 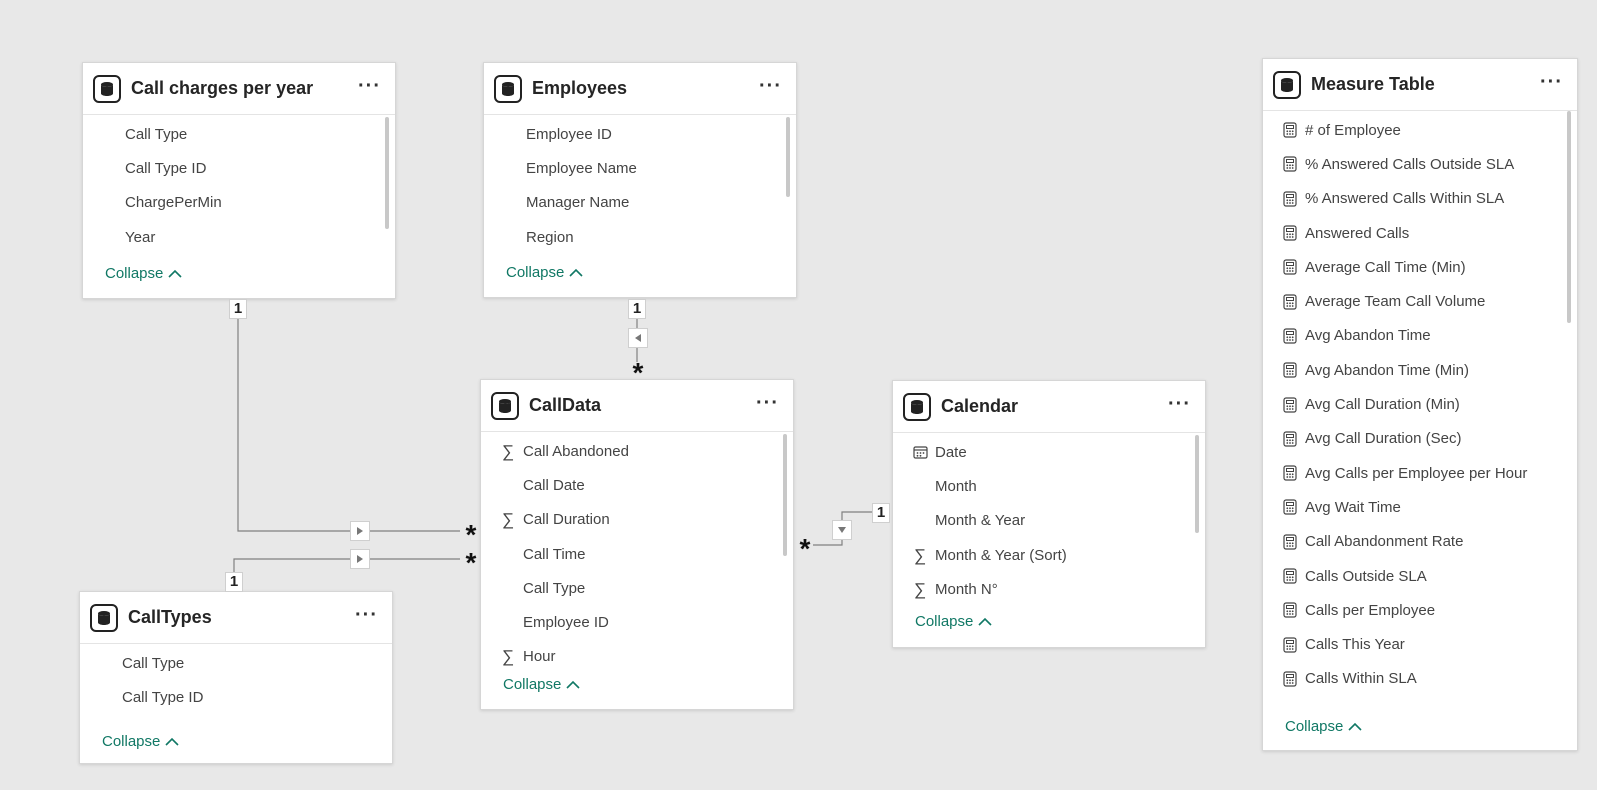 I want to click on field-label: Calls Within SLA, so click(x=1361, y=679).